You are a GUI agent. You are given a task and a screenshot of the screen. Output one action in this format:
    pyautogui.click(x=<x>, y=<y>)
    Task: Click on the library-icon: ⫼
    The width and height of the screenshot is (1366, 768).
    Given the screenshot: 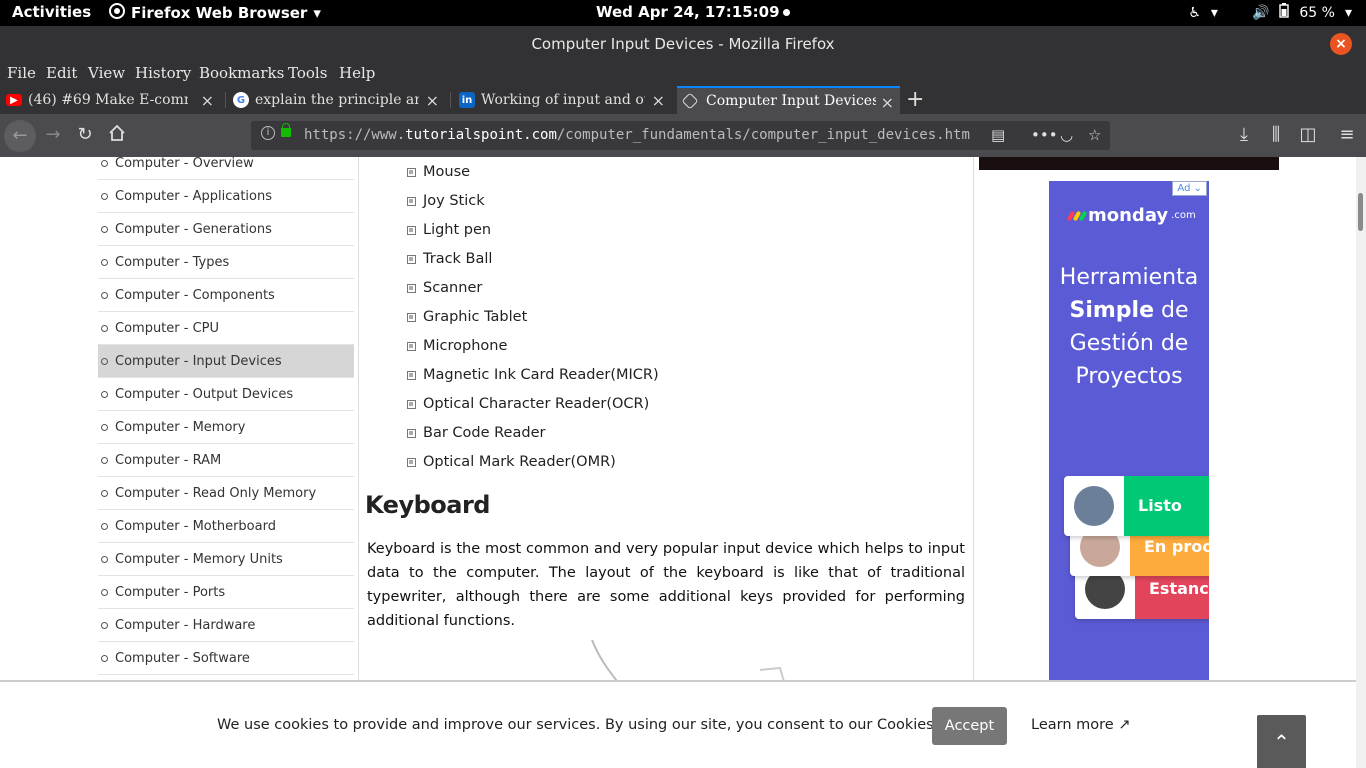 What is the action you would take?
    pyautogui.click(x=1276, y=134)
    